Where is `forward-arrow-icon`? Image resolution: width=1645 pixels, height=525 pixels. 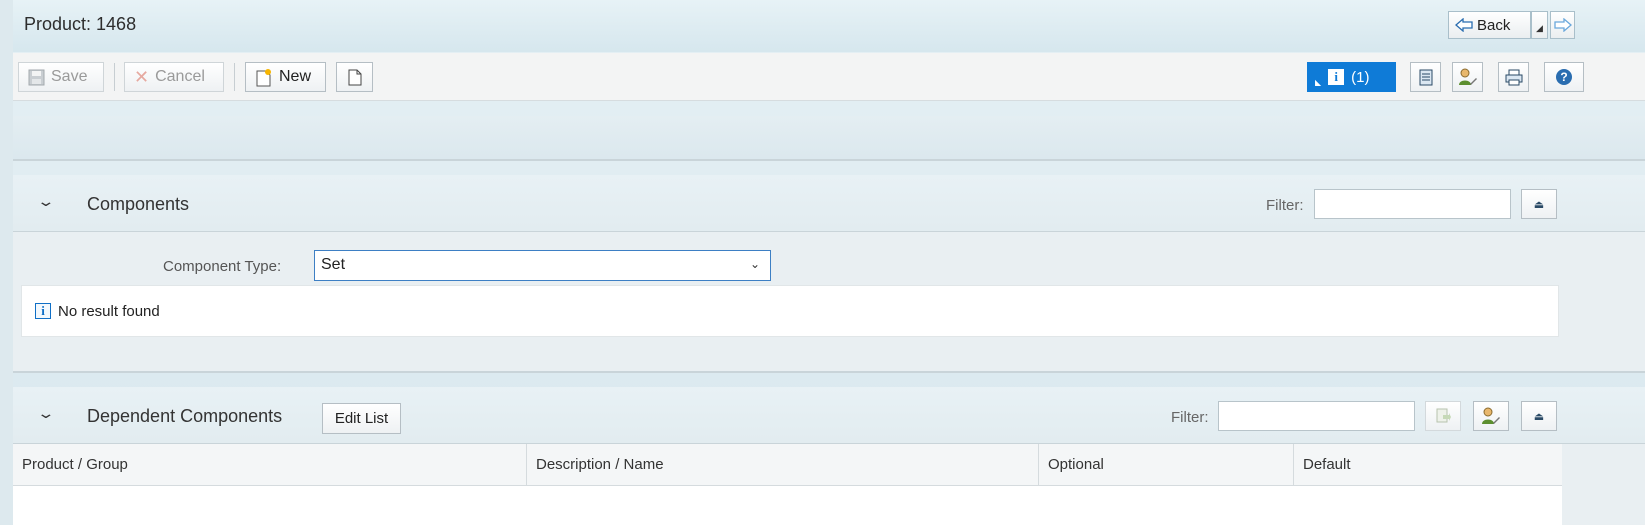 forward-arrow-icon is located at coordinates (1562, 25).